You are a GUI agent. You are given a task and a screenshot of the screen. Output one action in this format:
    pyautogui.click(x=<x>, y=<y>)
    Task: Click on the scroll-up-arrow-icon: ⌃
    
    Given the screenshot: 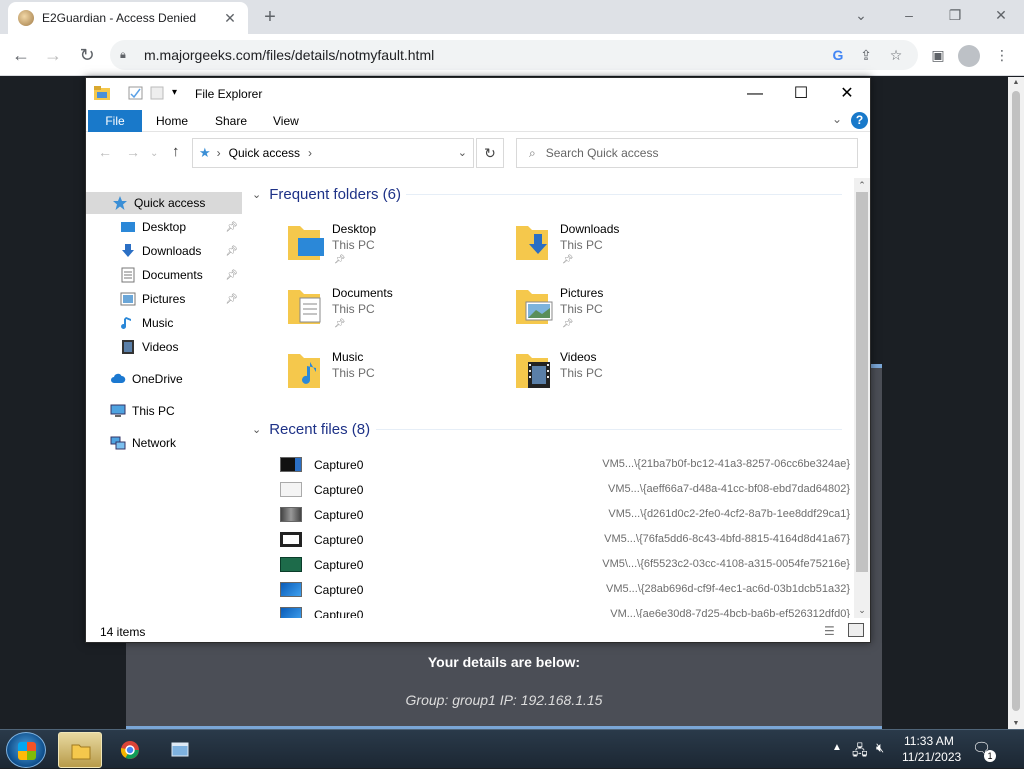 What is the action you would take?
    pyautogui.click(x=862, y=185)
    